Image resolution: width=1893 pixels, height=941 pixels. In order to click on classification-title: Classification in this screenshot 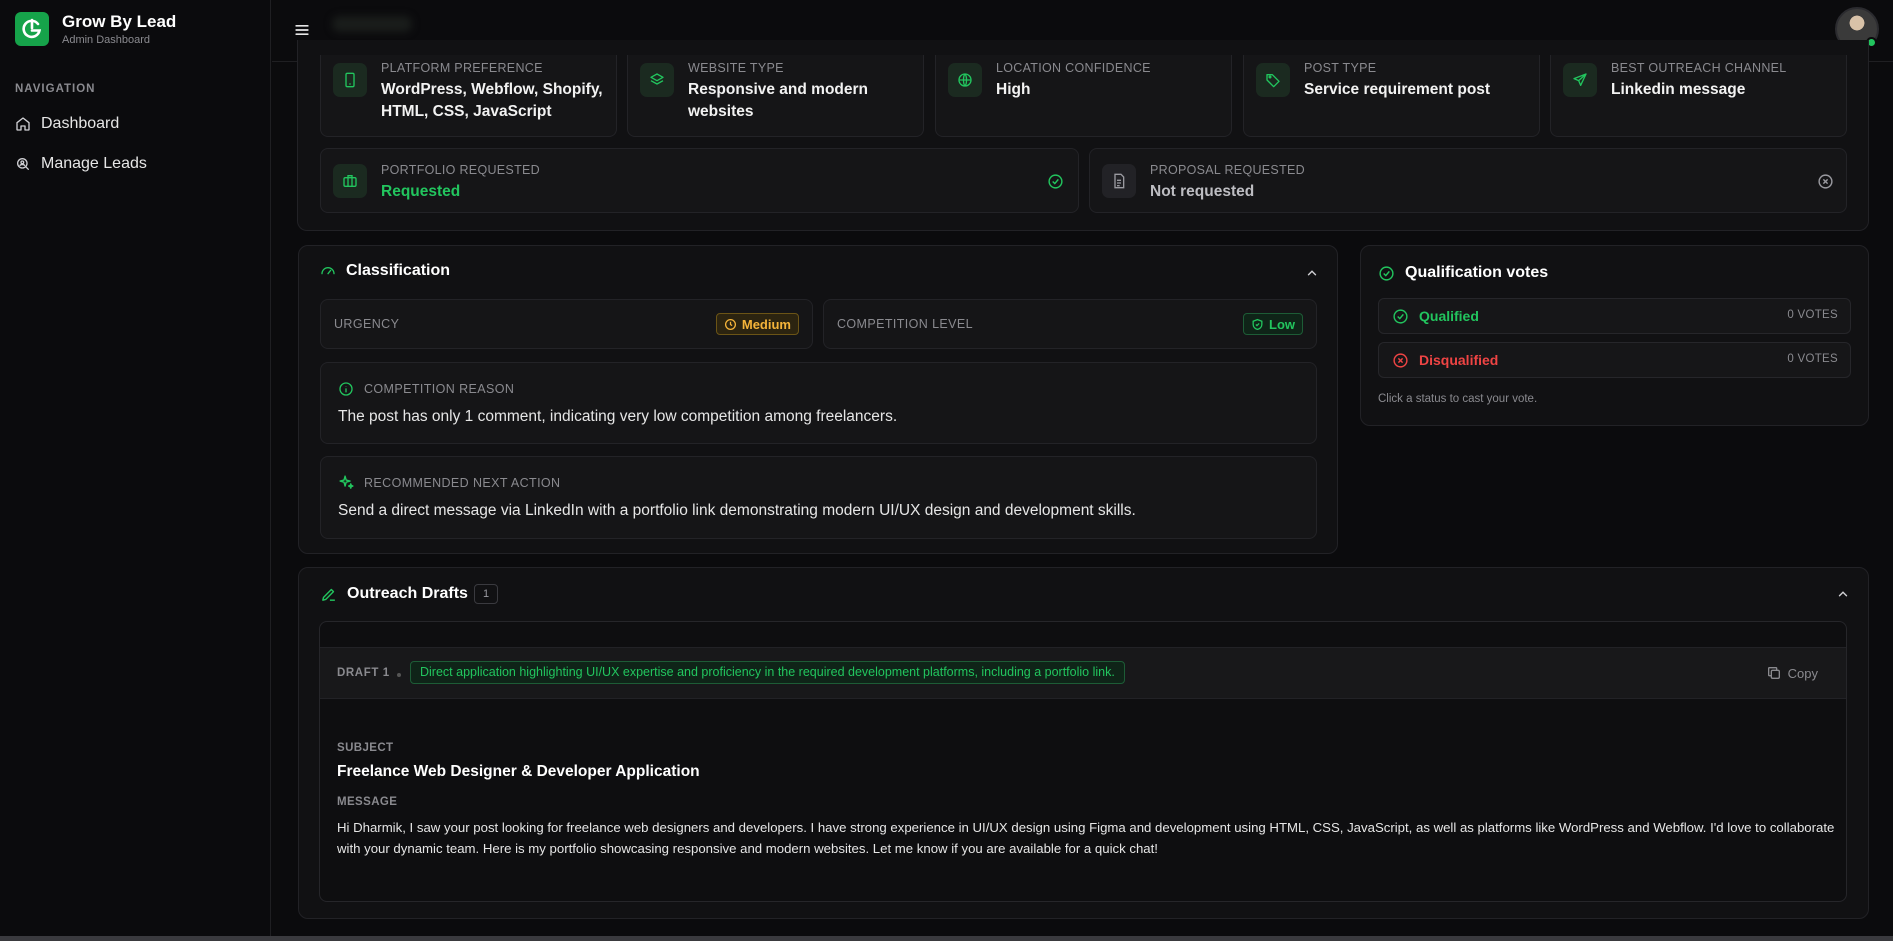, I will do `click(385, 271)`.